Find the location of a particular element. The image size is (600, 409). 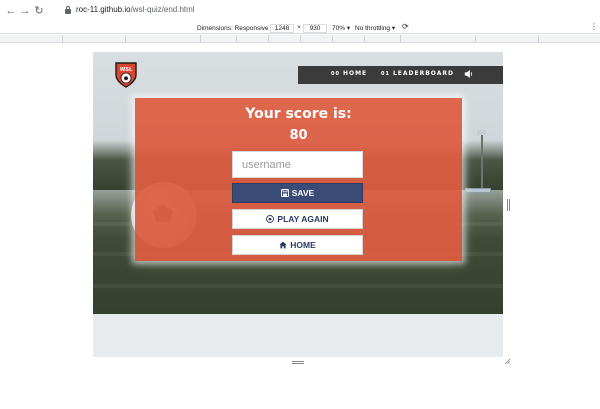

zoom-dropdown: 70% ▾ is located at coordinates (341, 28).